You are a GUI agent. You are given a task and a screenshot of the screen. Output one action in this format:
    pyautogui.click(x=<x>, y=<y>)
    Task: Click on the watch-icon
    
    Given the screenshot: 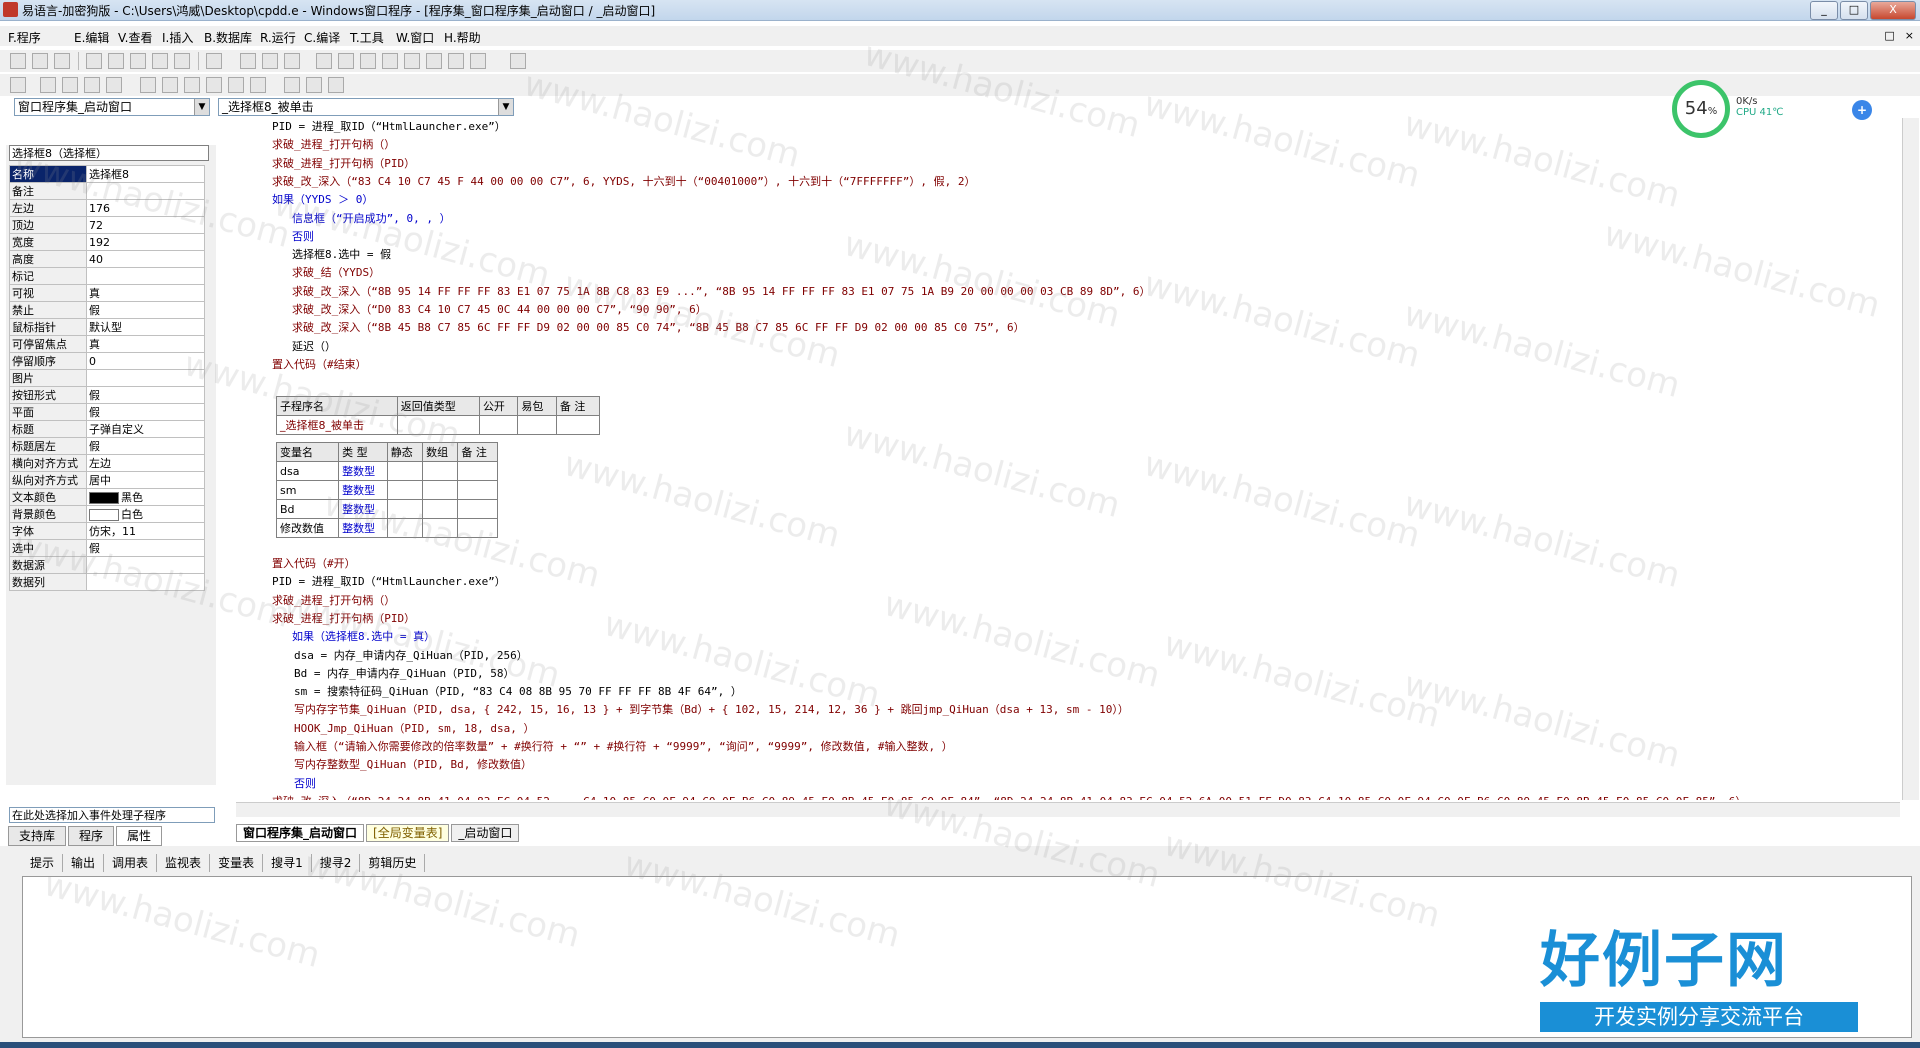 What is the action you would take?
    pyautogui.click(x=456, y=61)
    